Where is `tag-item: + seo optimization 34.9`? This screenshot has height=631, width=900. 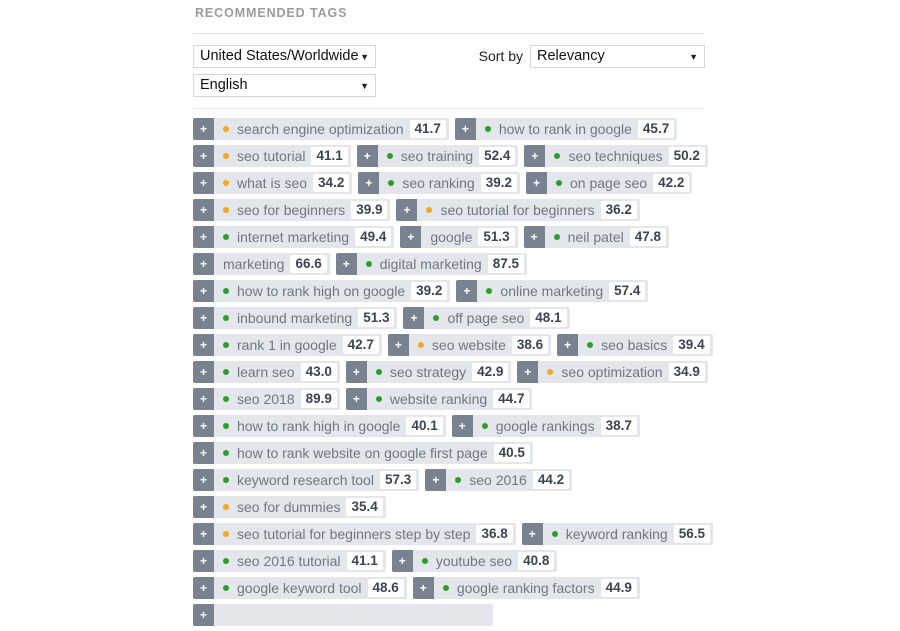
tag-item: + seo optimization 34.9 is located at coordinates (612, 372).